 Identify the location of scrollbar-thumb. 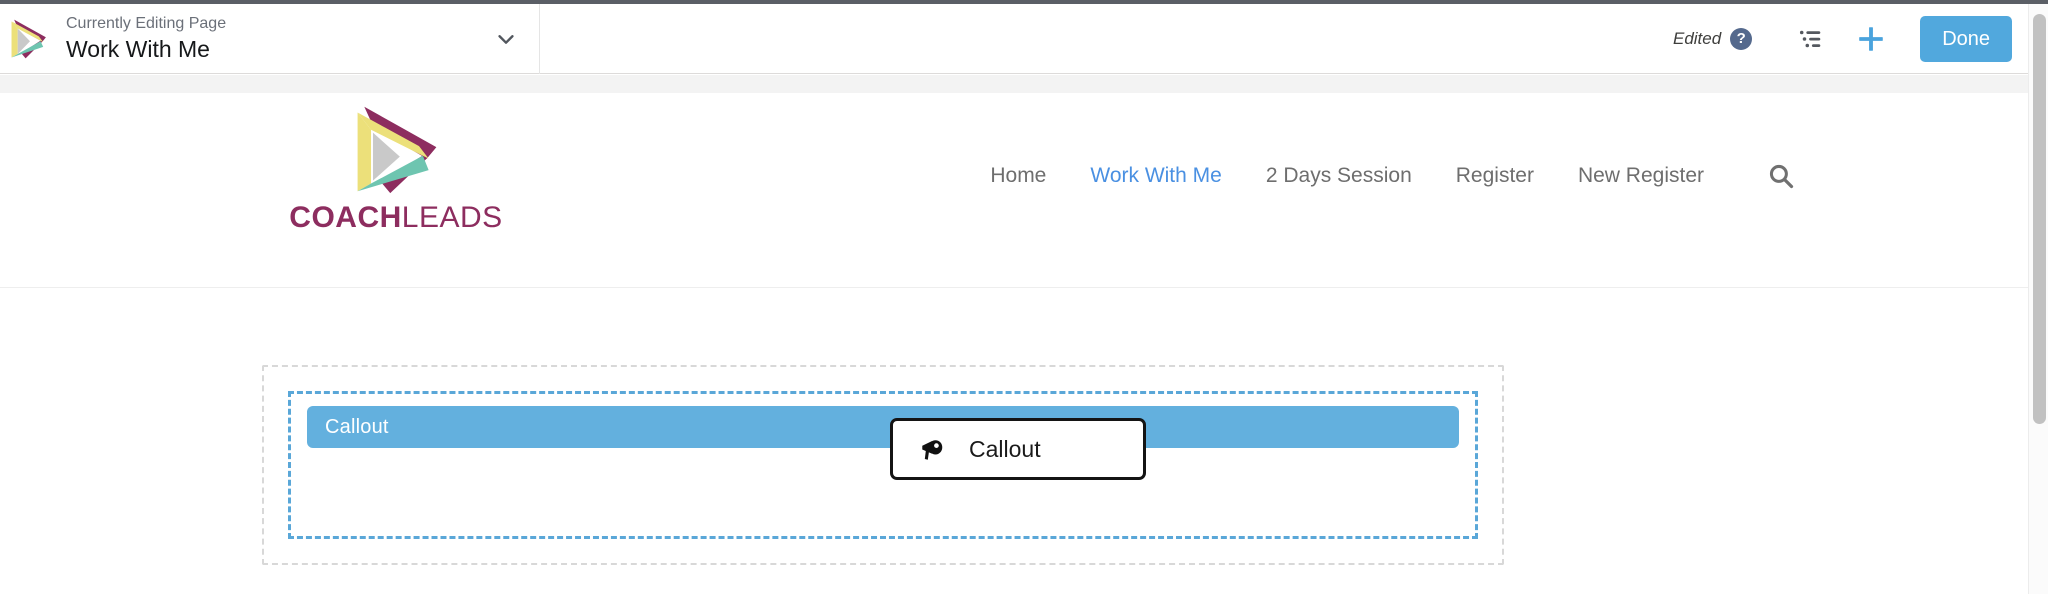
(2039, 219).